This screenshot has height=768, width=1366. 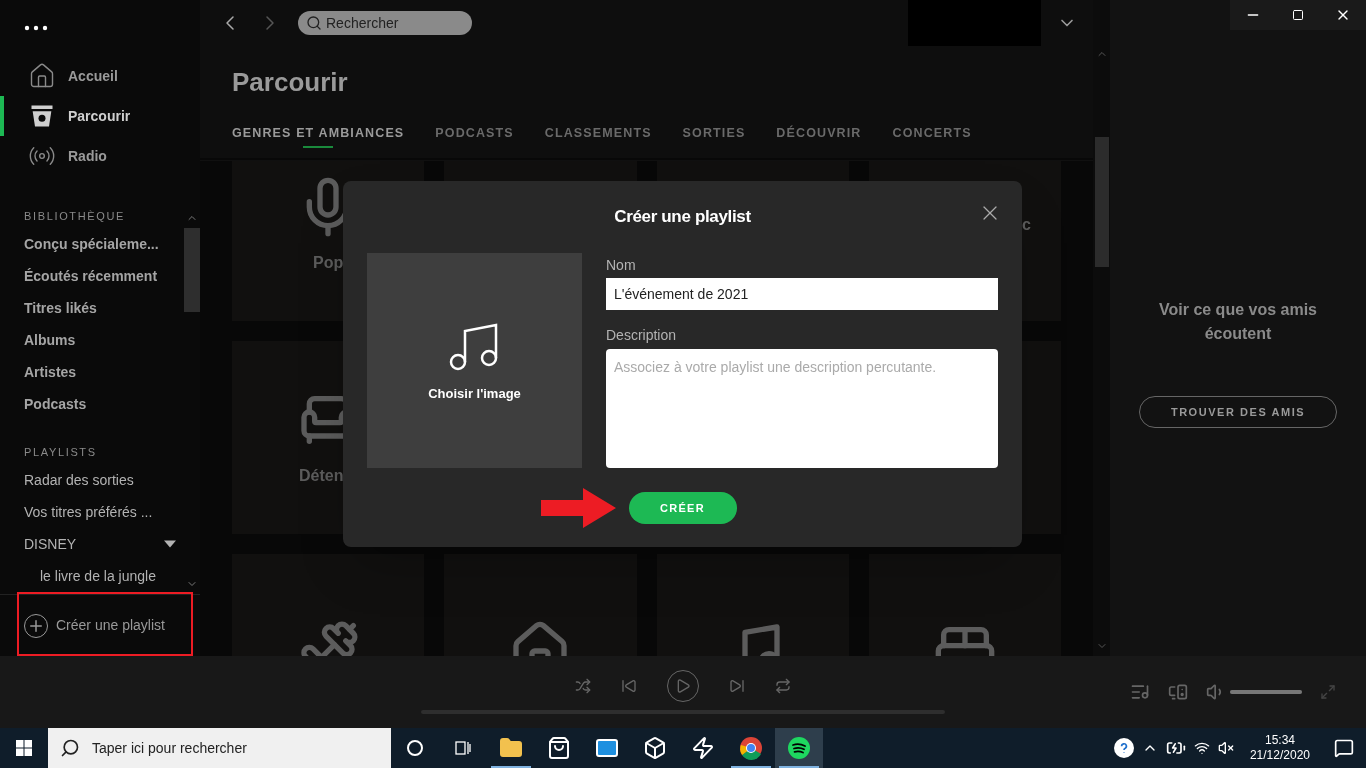 What do you see at coordinates (50, 544) in the screenshot?
I see `playlist-item: DISNEY` at bounding box center [50, 544].